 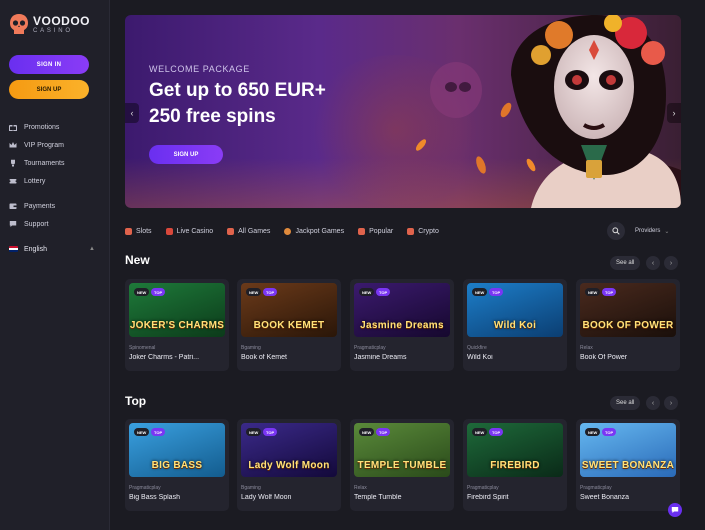 I want to click on calavera-woman-illustration, so click(x=548, y=111).